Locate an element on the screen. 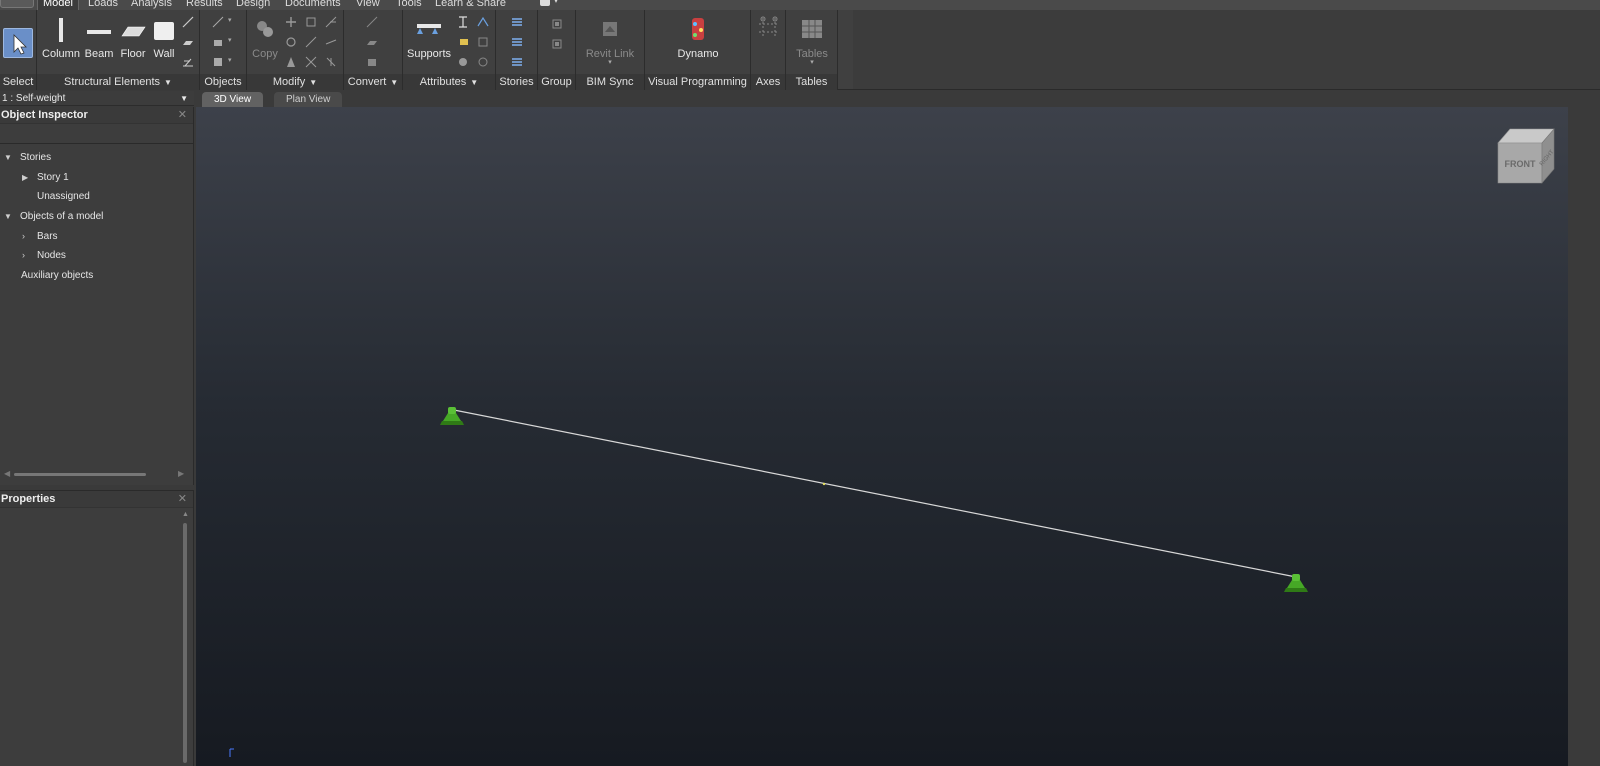 The width and height of the screenshot is (1600, 766). quick-access-icon is located at coordinates (545, 3).